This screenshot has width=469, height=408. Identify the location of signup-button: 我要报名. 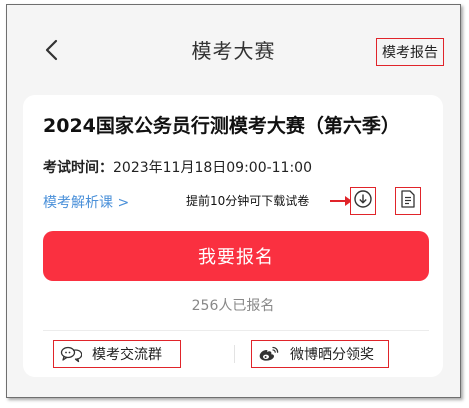
(236, 256).